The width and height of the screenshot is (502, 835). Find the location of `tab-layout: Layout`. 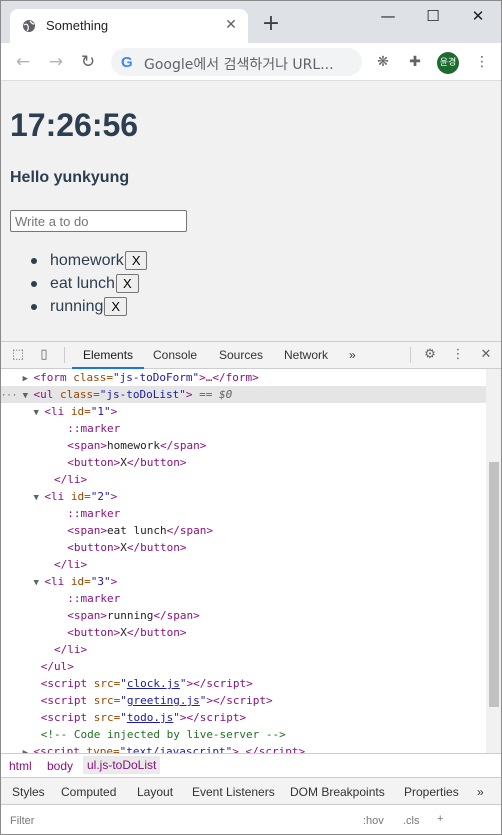

tab-layout: Layout is located at coordinates (155, 792).